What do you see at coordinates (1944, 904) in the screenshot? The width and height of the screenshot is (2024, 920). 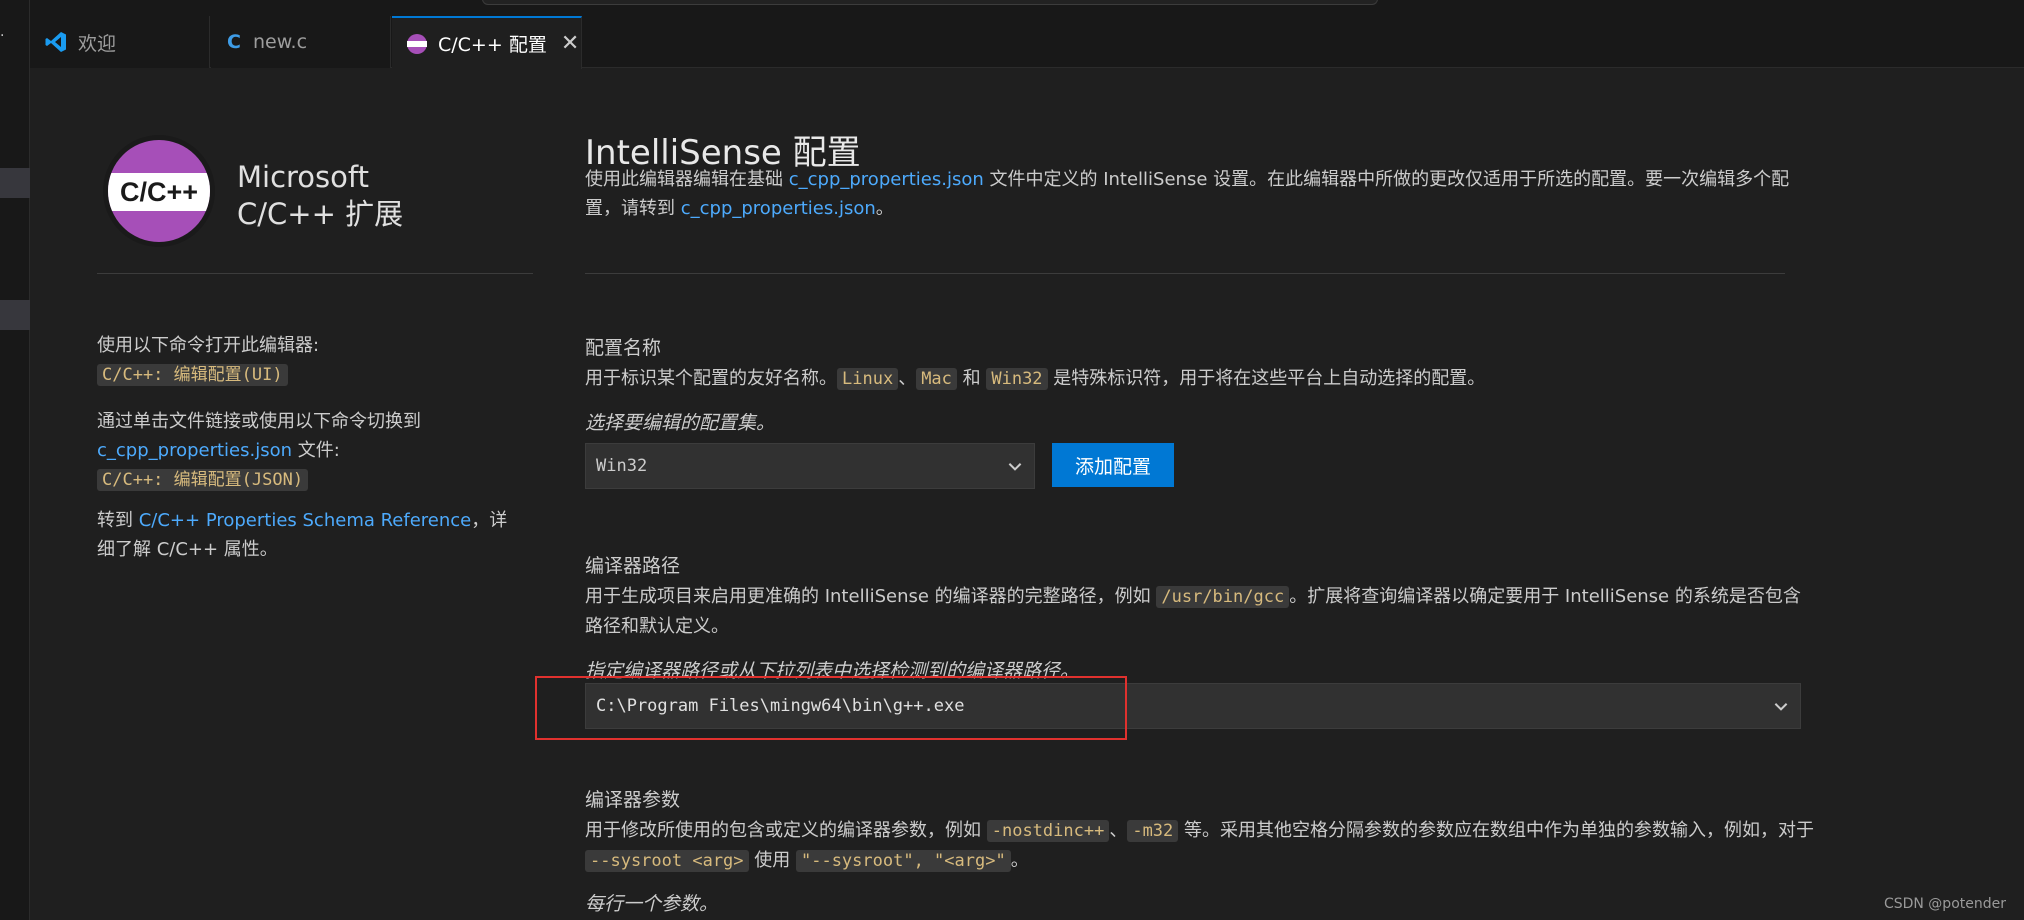 I see `watermark: CSDN @potender` at bounding box center [1944, 904].